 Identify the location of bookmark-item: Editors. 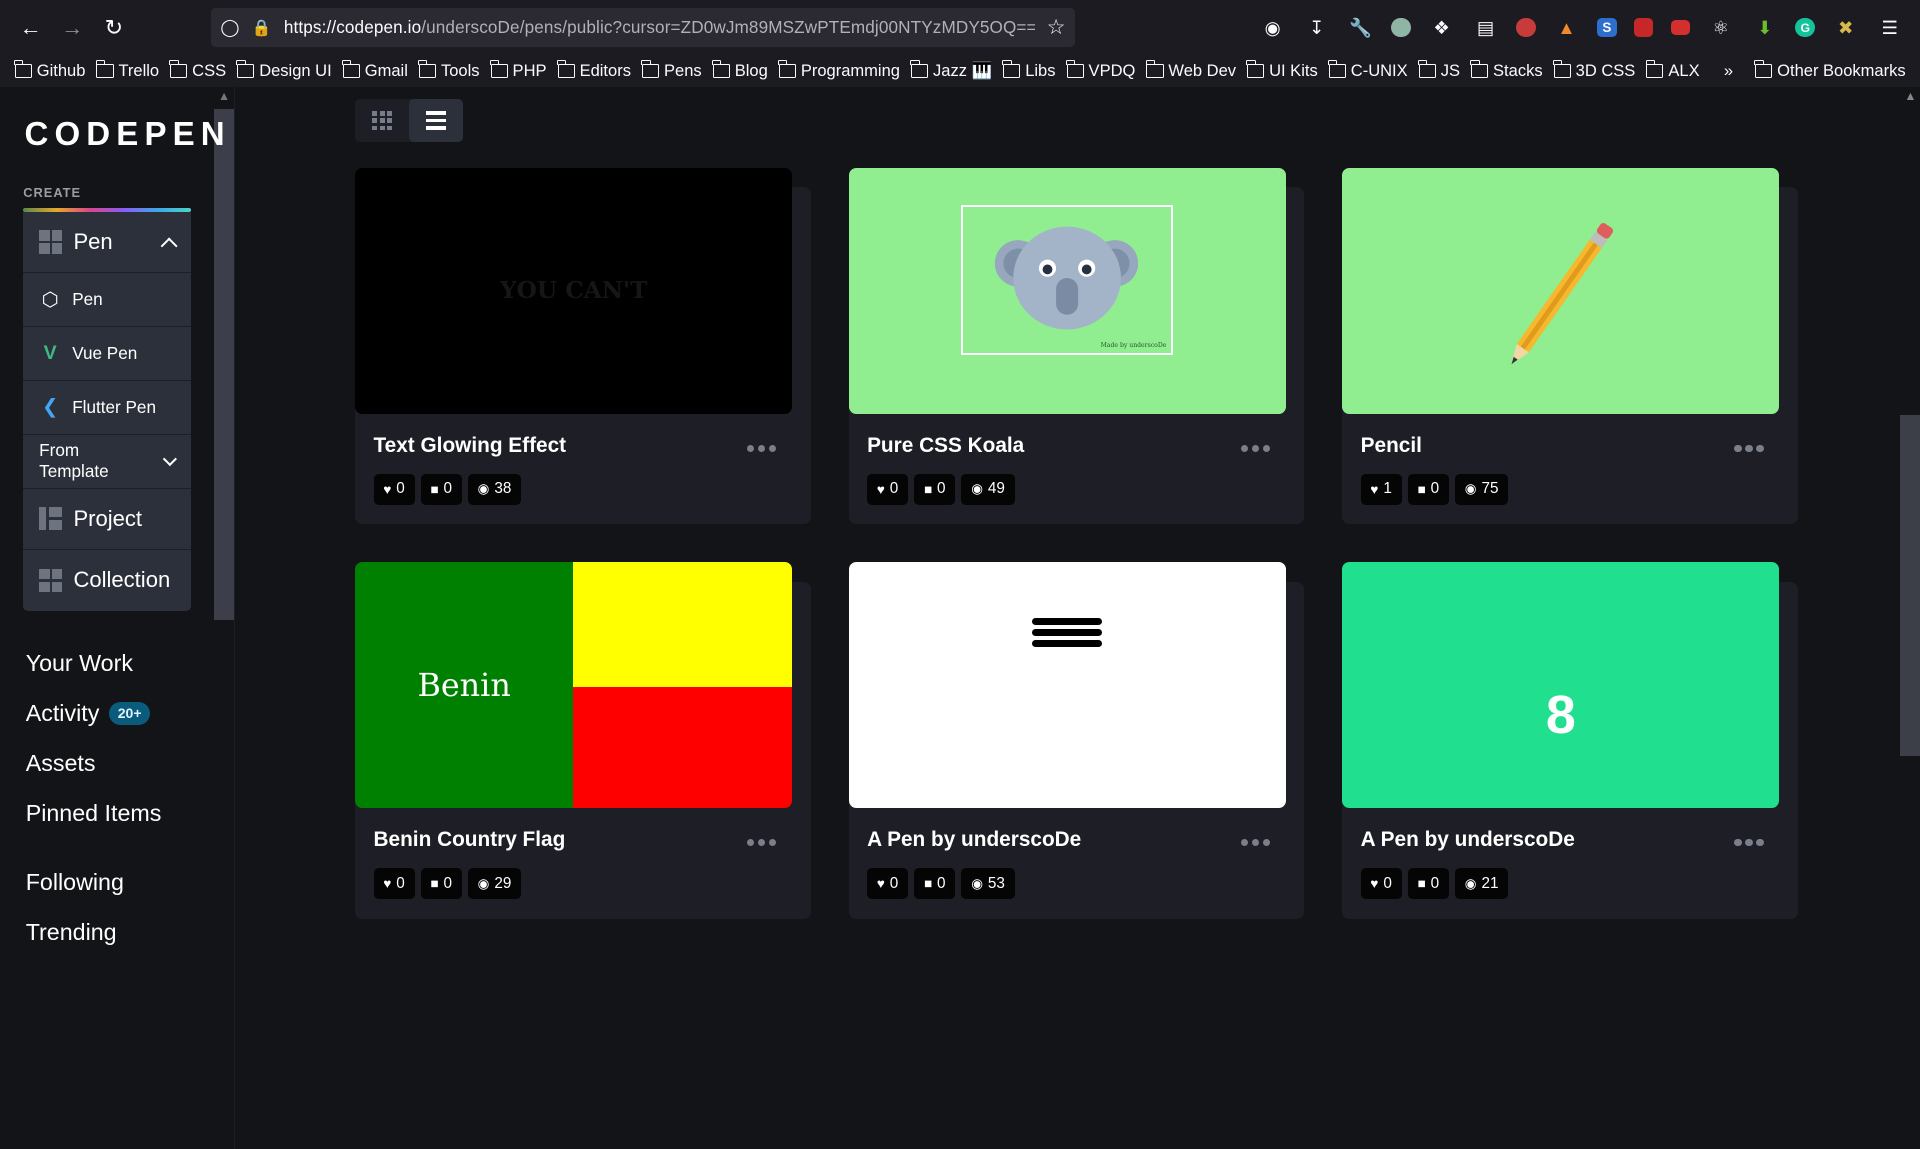
(594, 71).